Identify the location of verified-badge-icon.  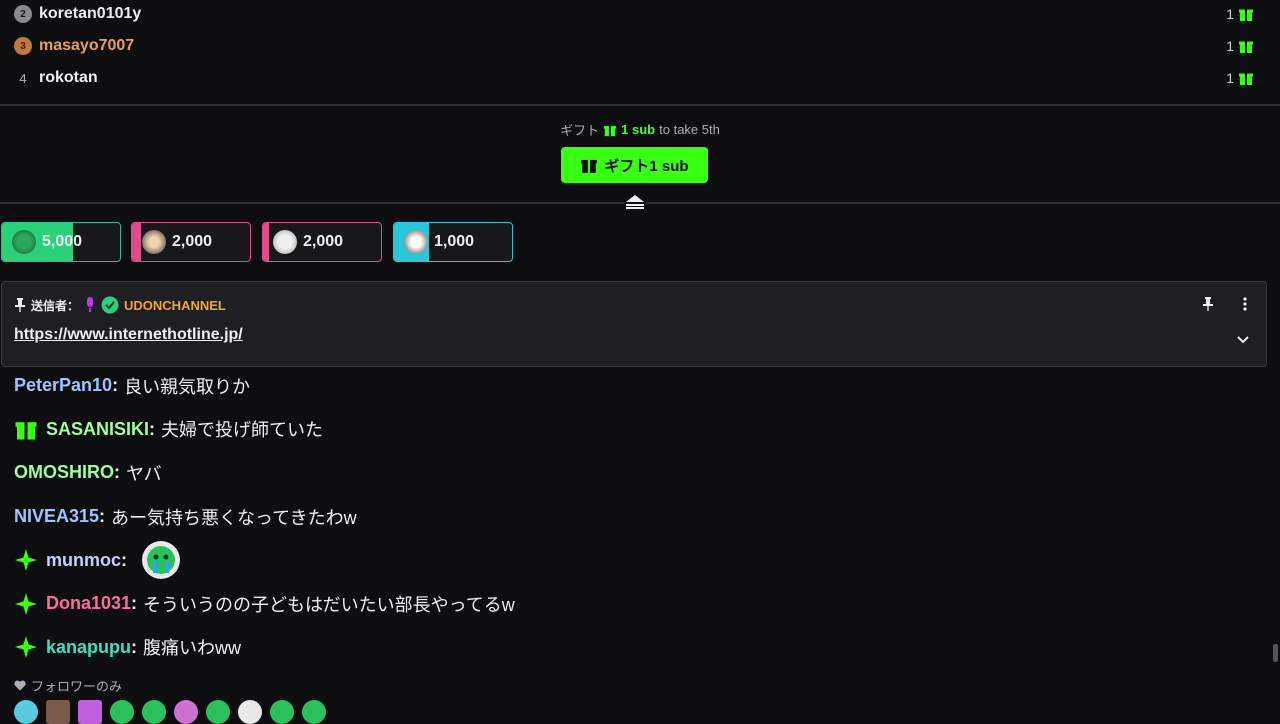
(110, 305).